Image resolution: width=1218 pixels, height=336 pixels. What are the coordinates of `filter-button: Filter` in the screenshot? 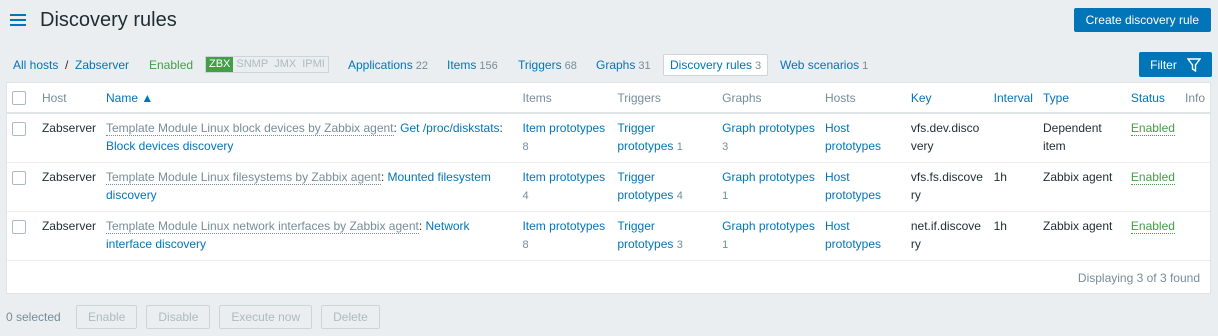 It's located at (1175, 64).